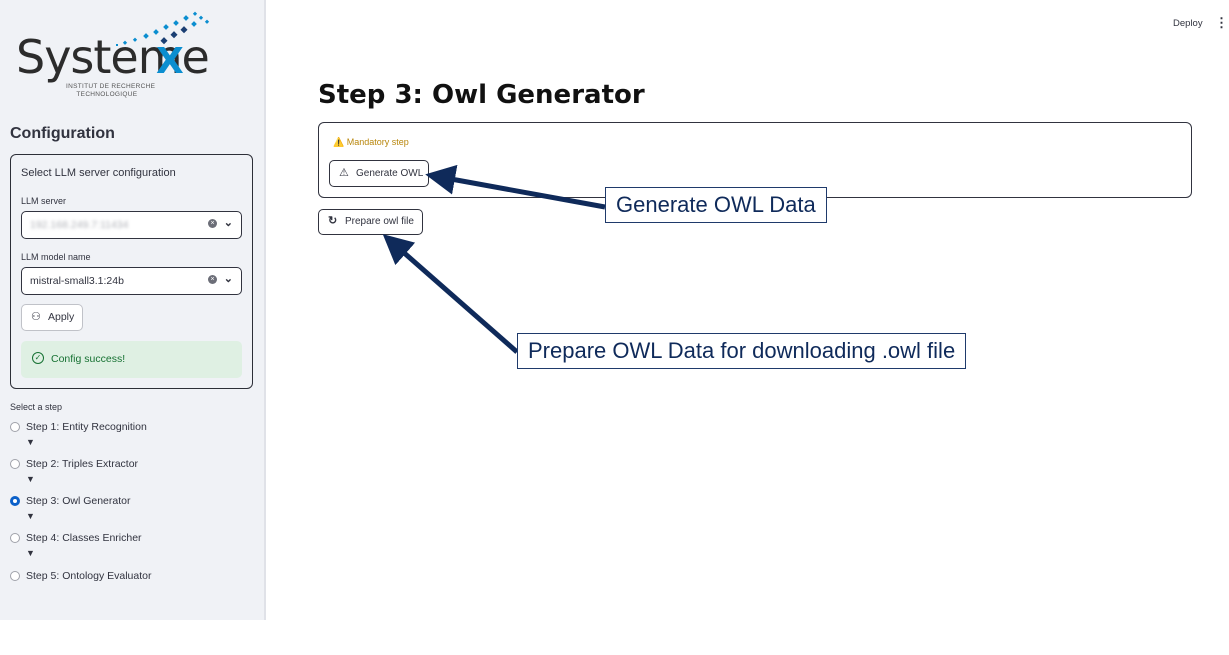 This screenshot has width=1229, height=655. I want to click on annotation-arrows, so click(494, 259).